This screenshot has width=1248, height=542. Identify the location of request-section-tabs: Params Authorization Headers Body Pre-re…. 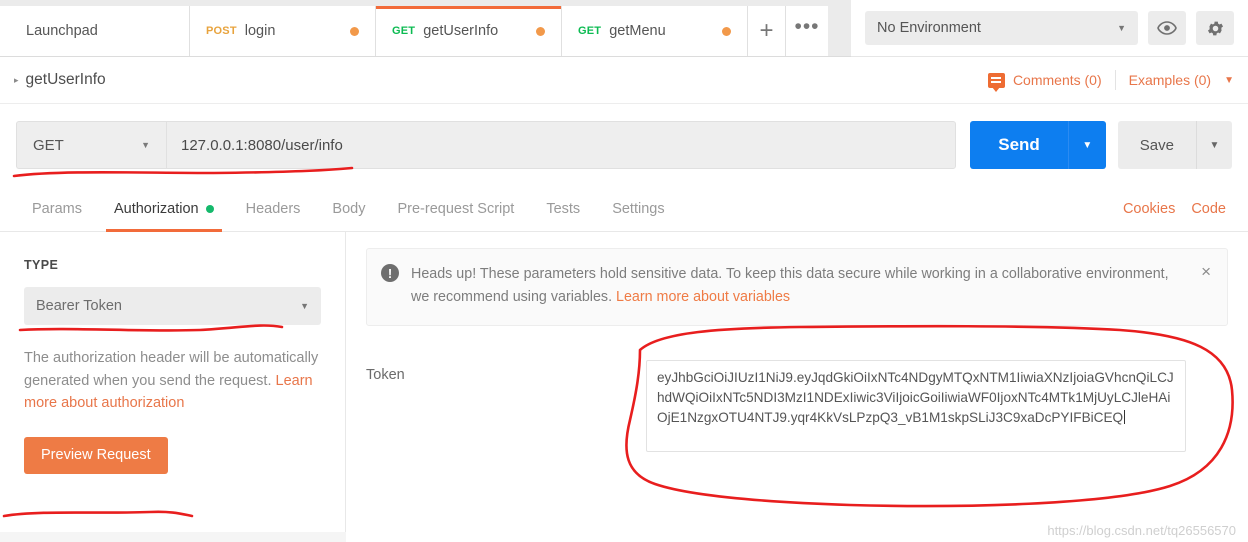
(624, 209).